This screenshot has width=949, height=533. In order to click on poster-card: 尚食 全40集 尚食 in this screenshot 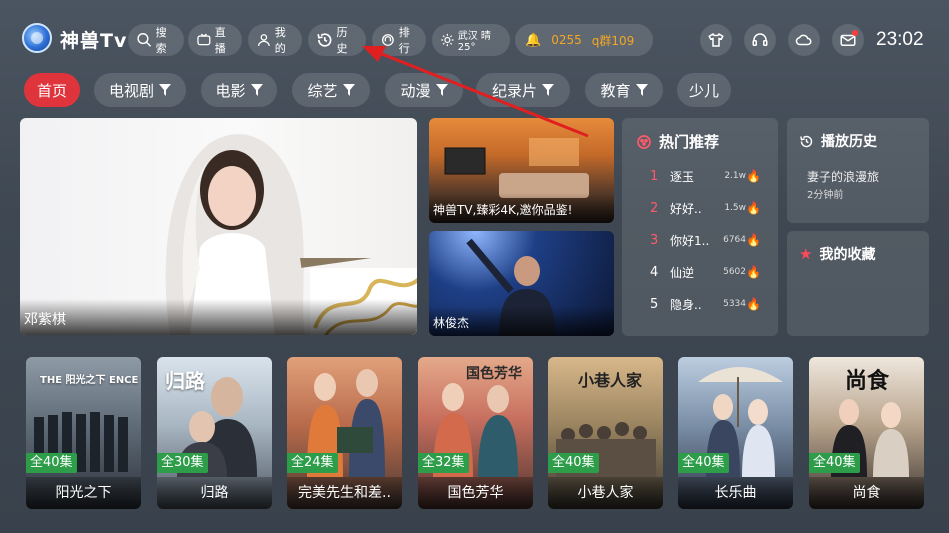, I will do `click(866, 433)`.